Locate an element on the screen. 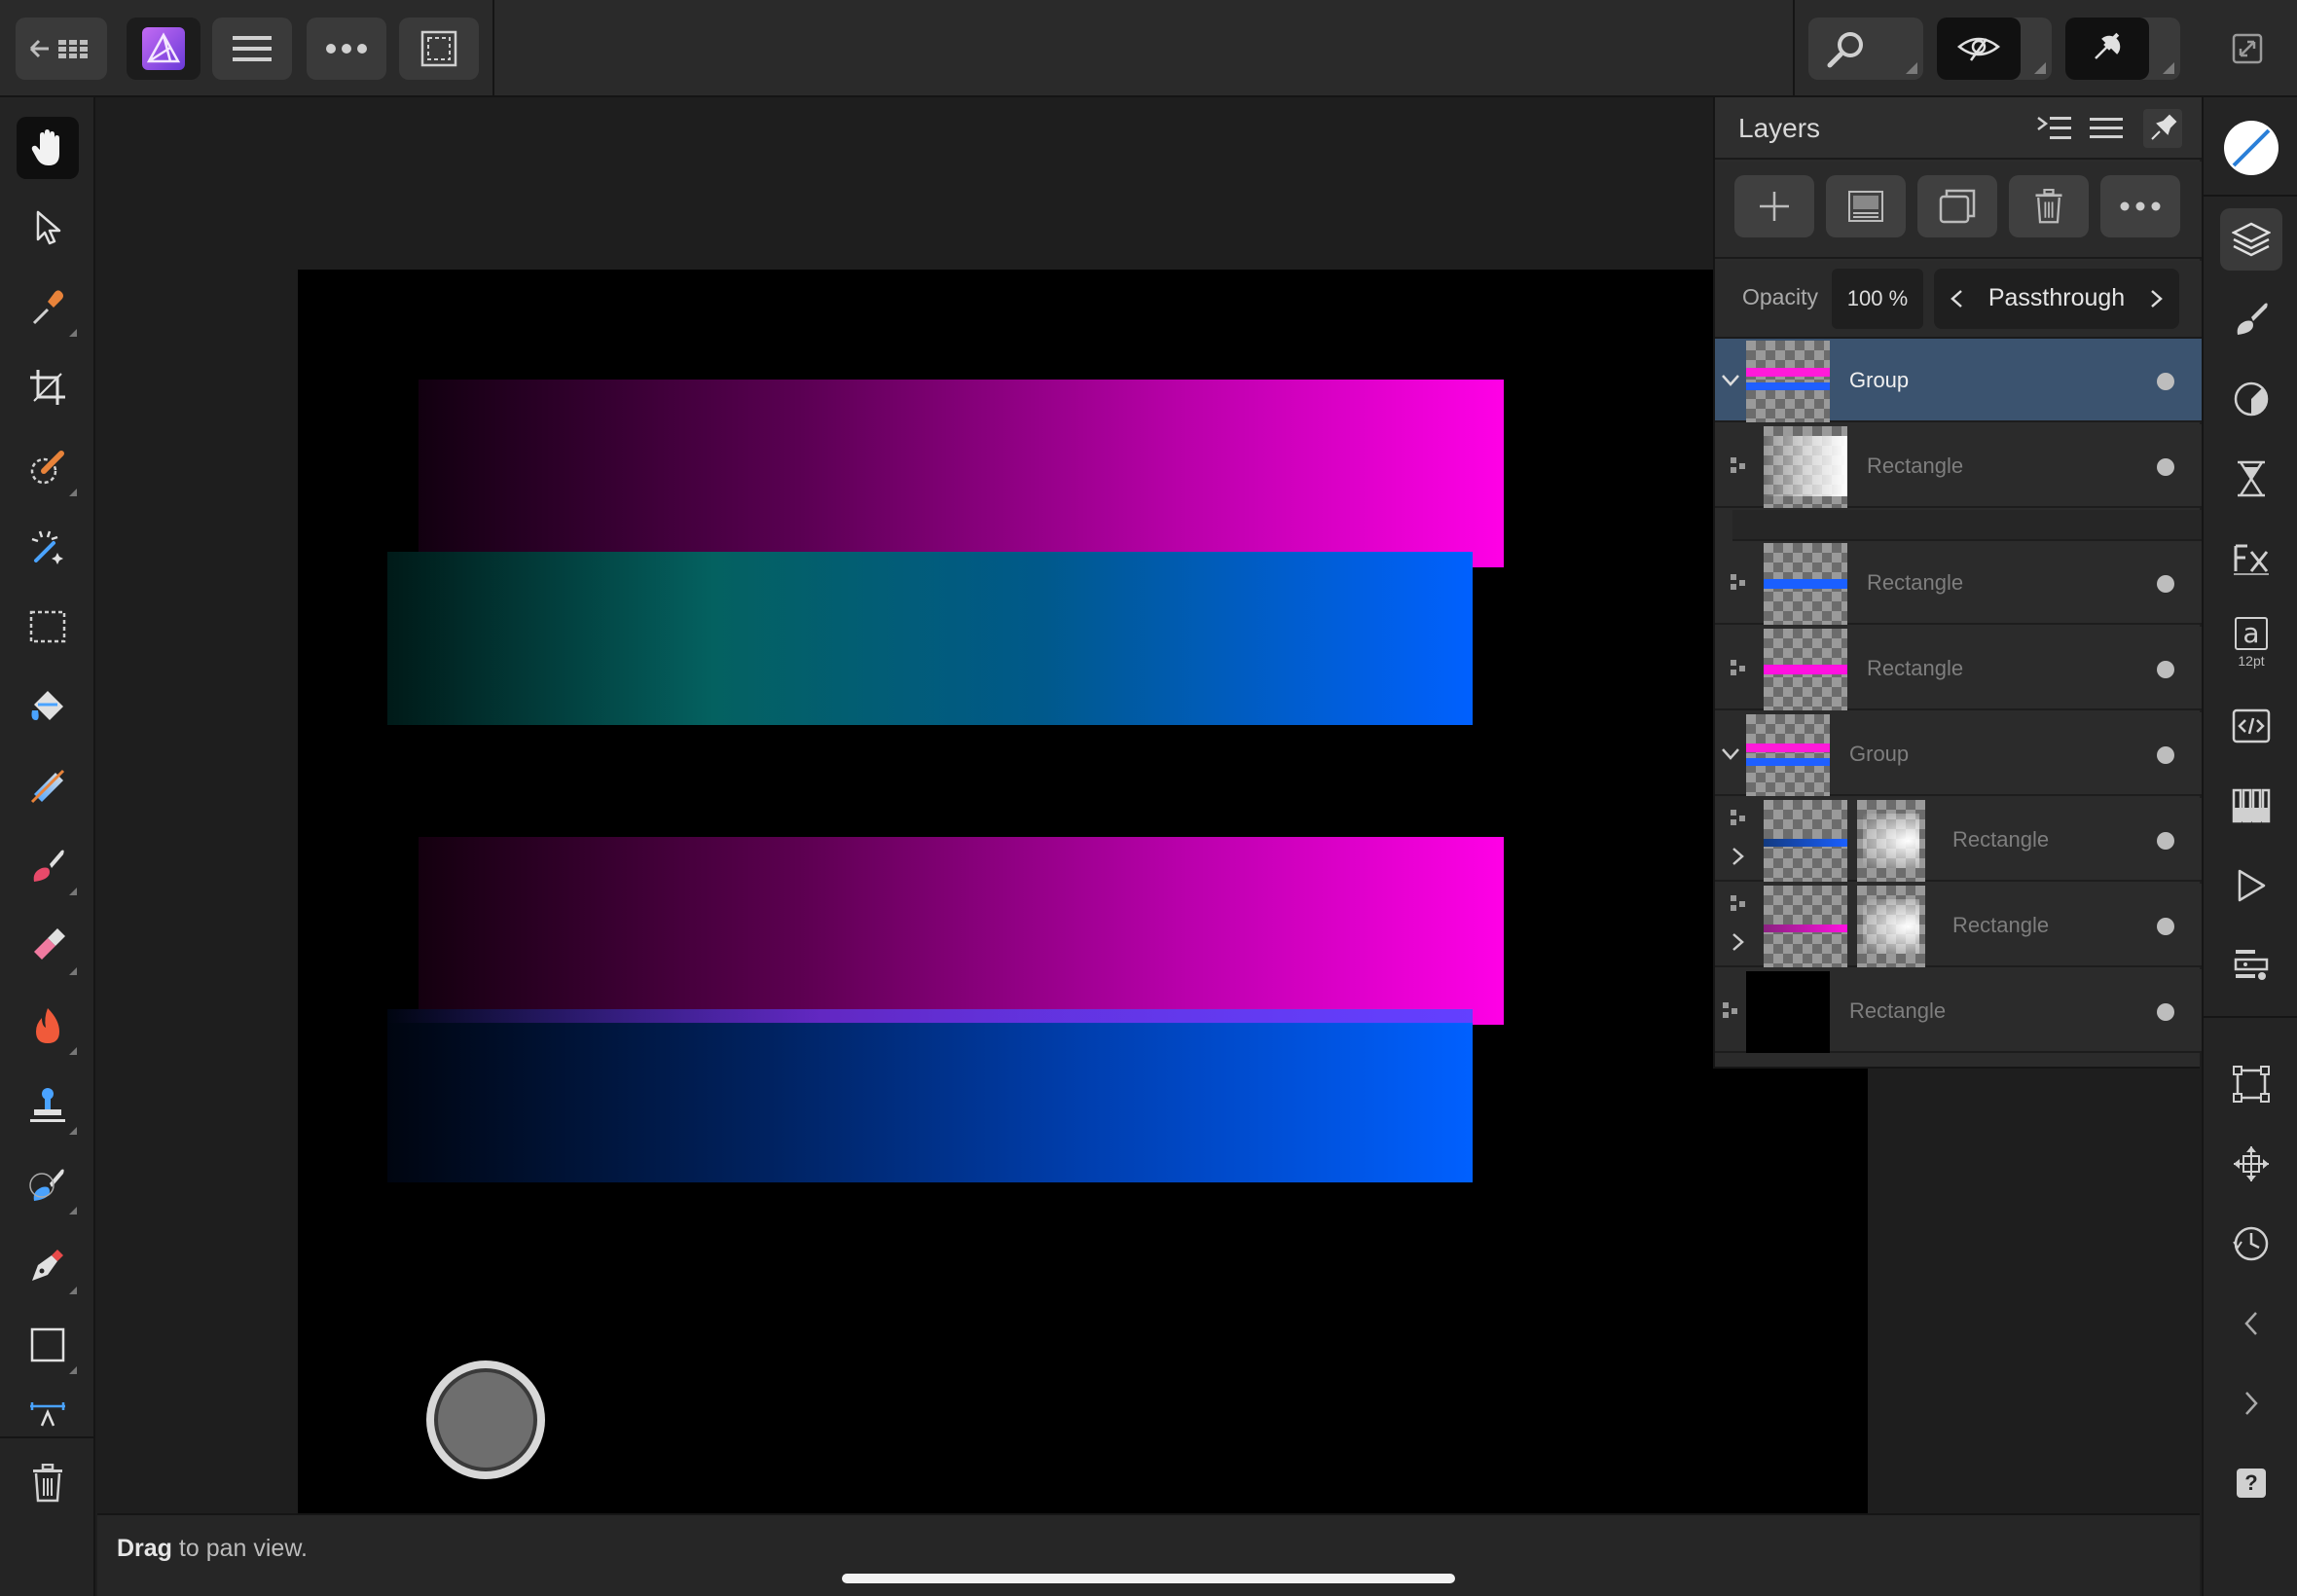  duplicate-layer-button is located at coordinates (1957, 206).